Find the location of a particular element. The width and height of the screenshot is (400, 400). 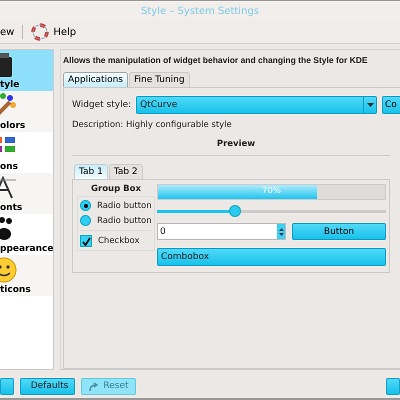

sidebar-item: tyle is located at coordinates (26, 70).